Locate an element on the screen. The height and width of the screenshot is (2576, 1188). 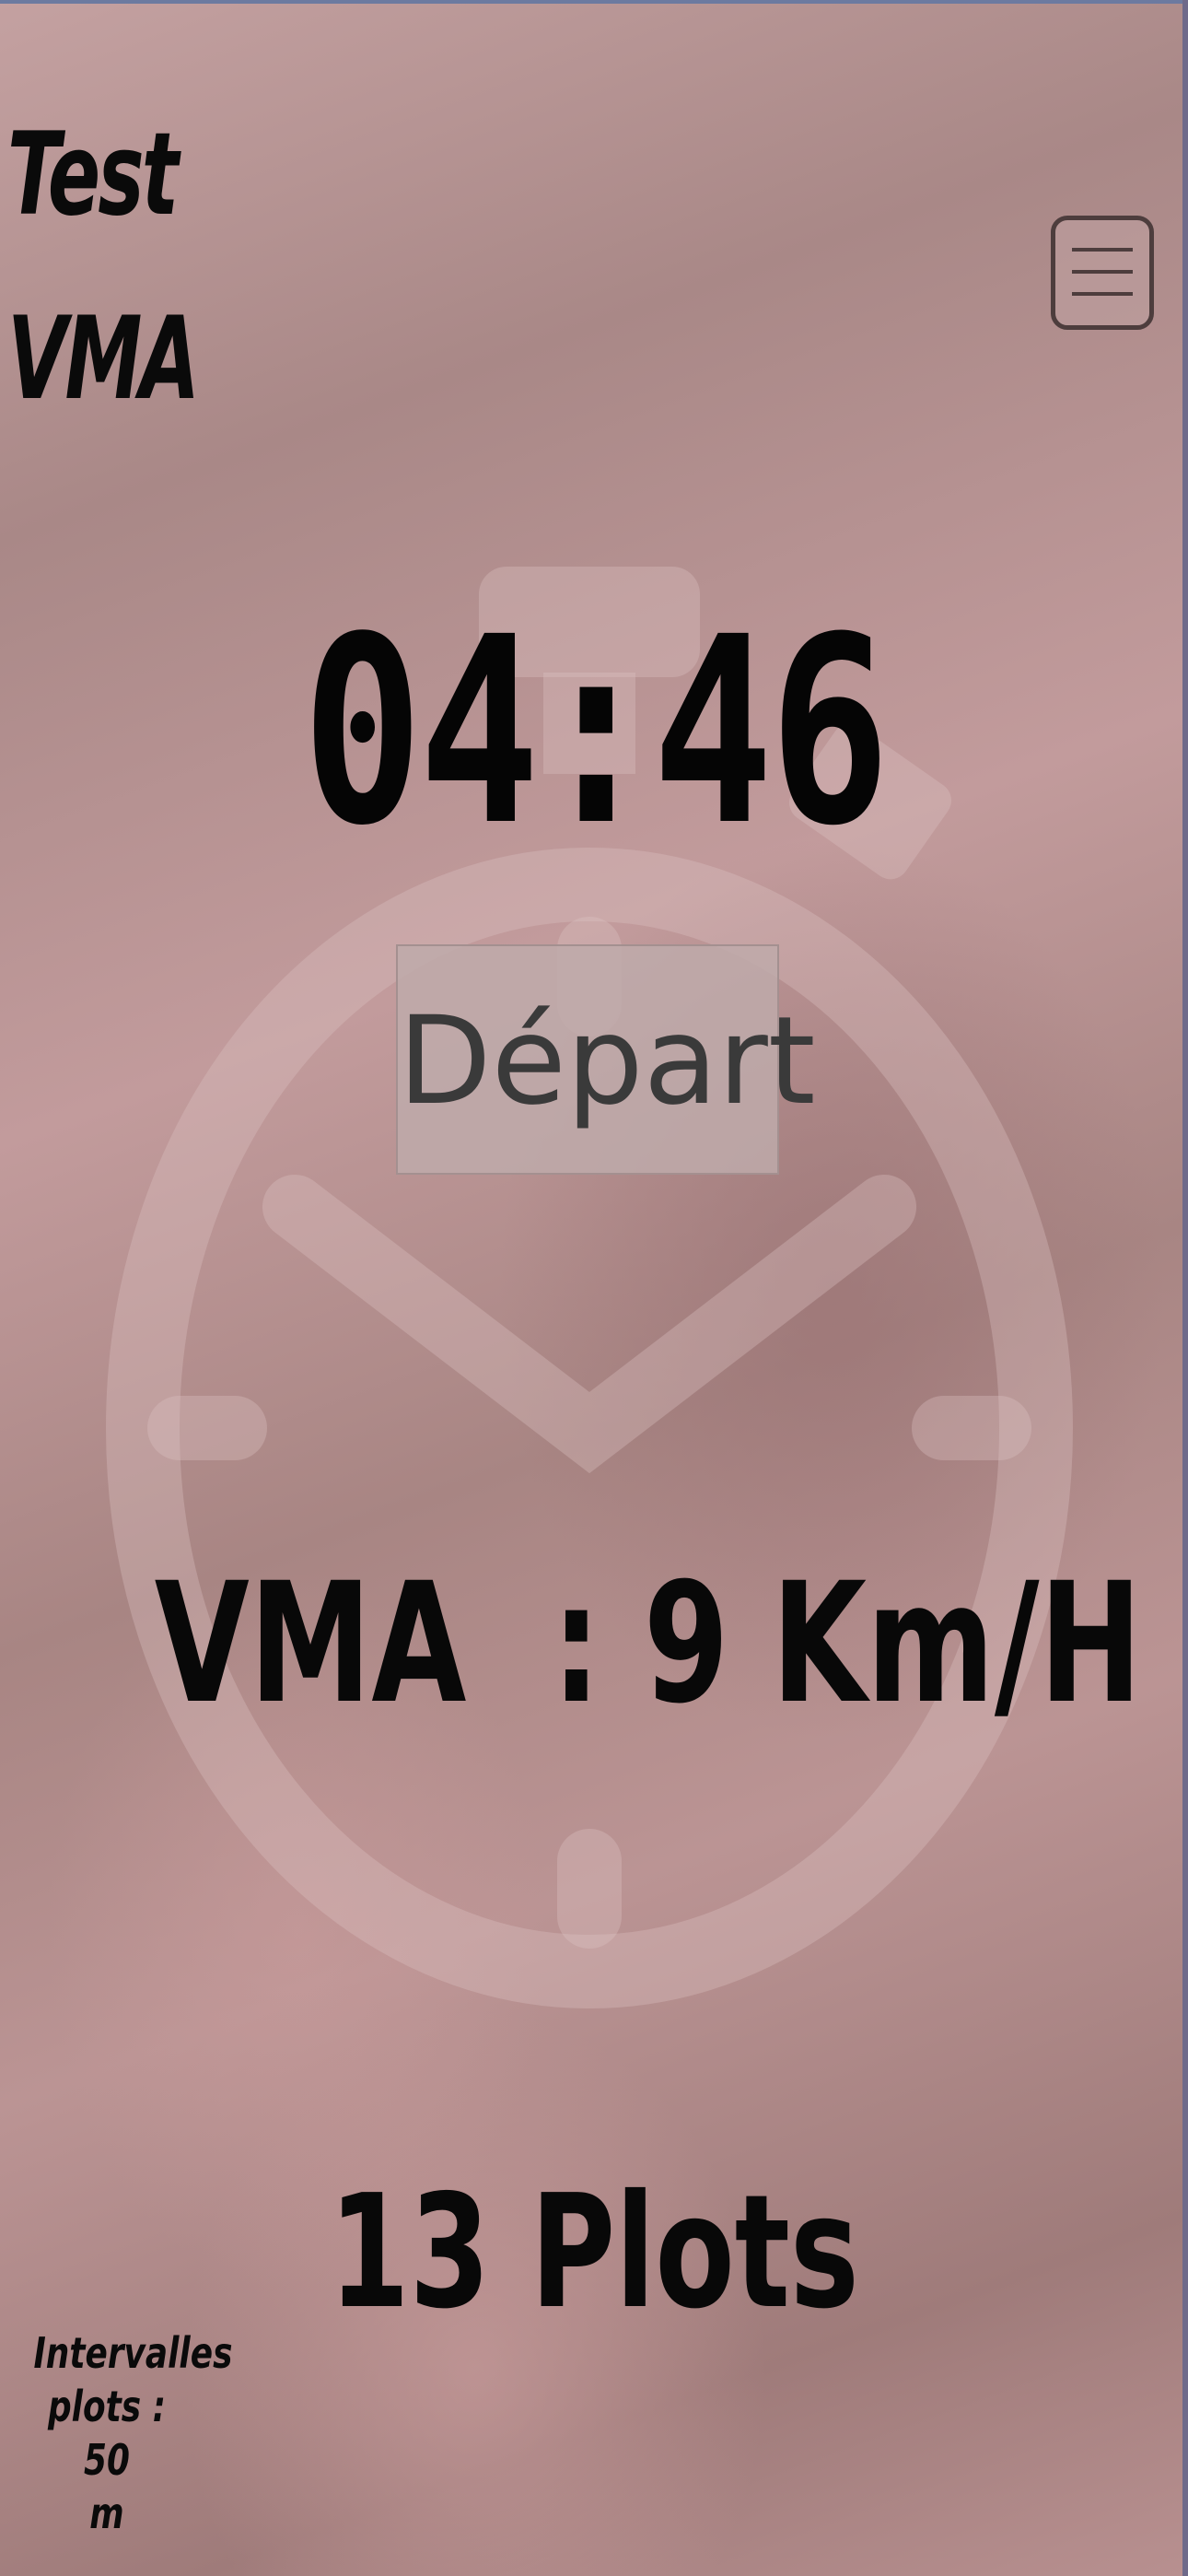
interval-note: Intervalles plots : 50 m is located at coordinates (119, 2433).